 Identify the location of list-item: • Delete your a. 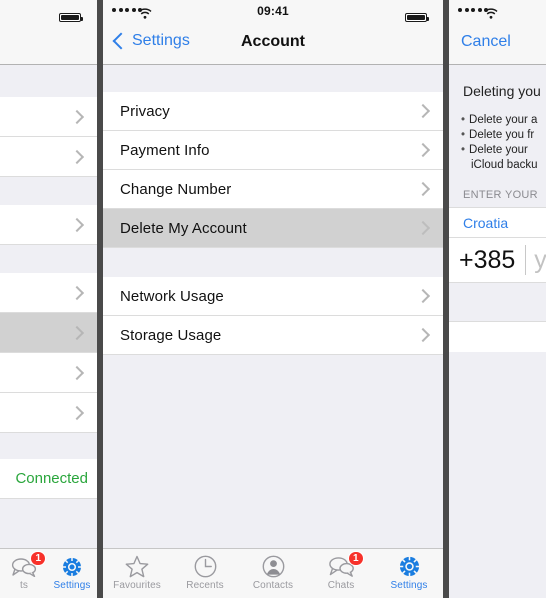
(503, 120).